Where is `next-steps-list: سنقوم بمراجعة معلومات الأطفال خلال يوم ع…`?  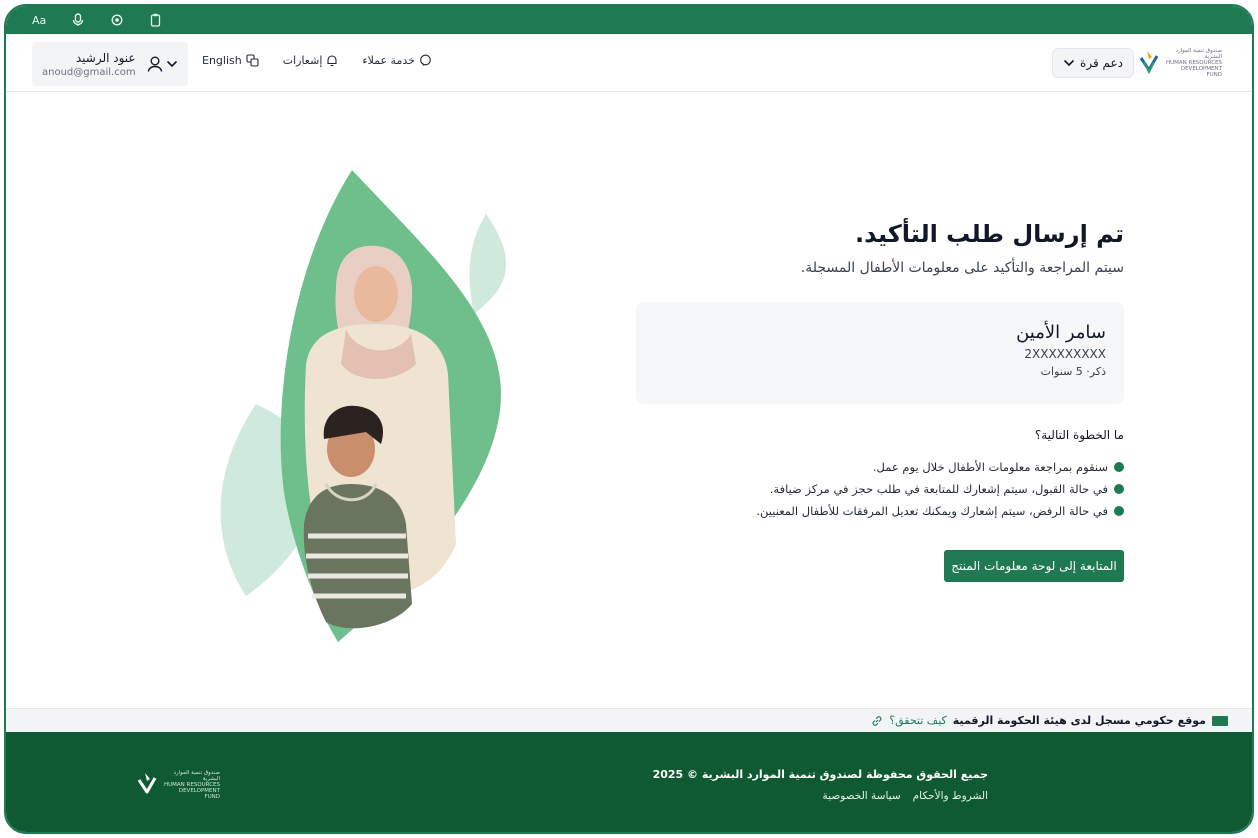 next-steps-list: سنقوم بمراجعة معلومات الأطفال خلال يوم ع… is located at coordinates (940, 489).